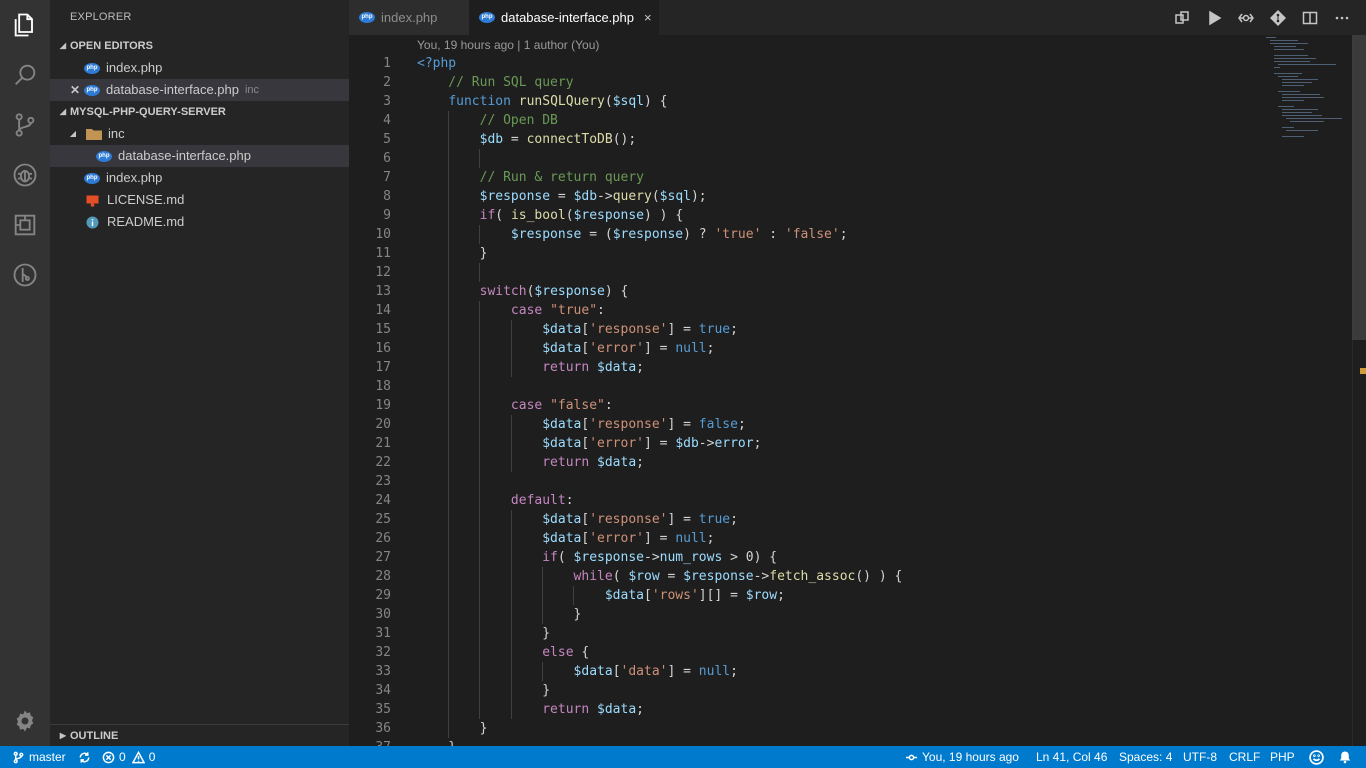 The image size is (1366, 768). I want to click on open-editor-description: inc, so click(252, 90).